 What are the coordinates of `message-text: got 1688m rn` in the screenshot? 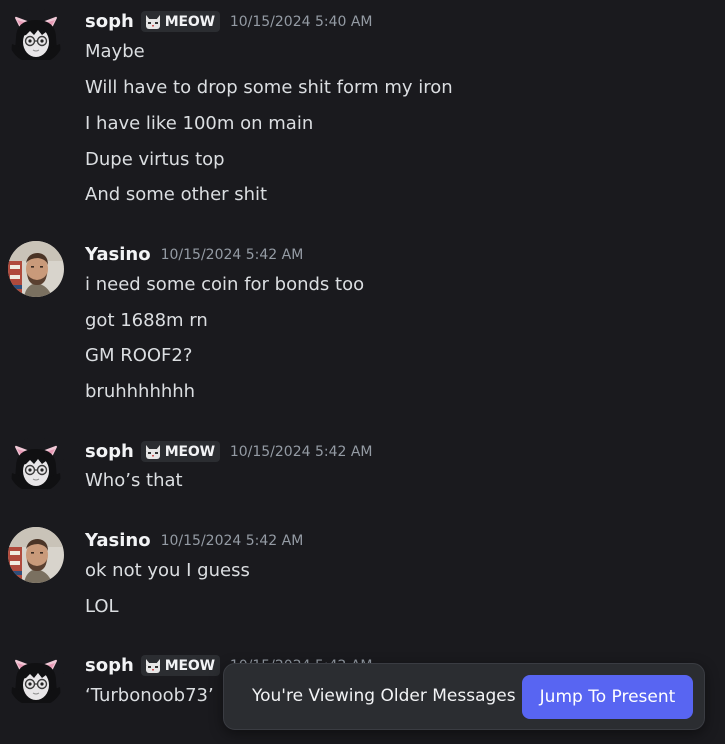 It's located at (146, 320).